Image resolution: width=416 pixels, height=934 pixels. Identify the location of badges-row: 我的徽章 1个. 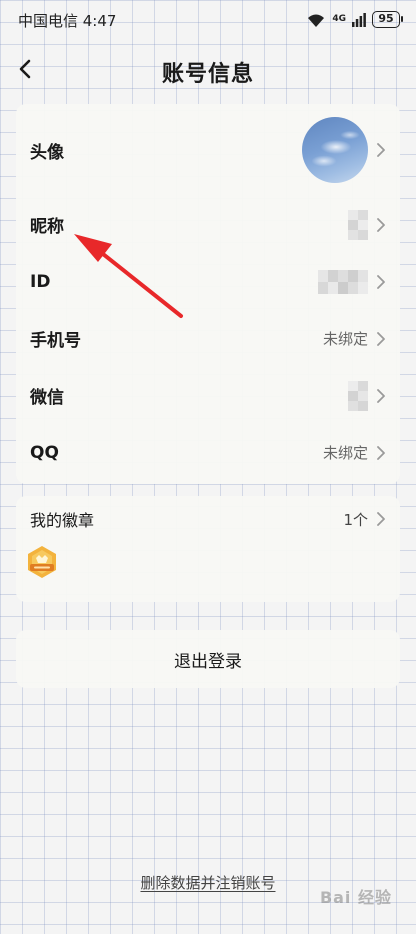
(208, 519).